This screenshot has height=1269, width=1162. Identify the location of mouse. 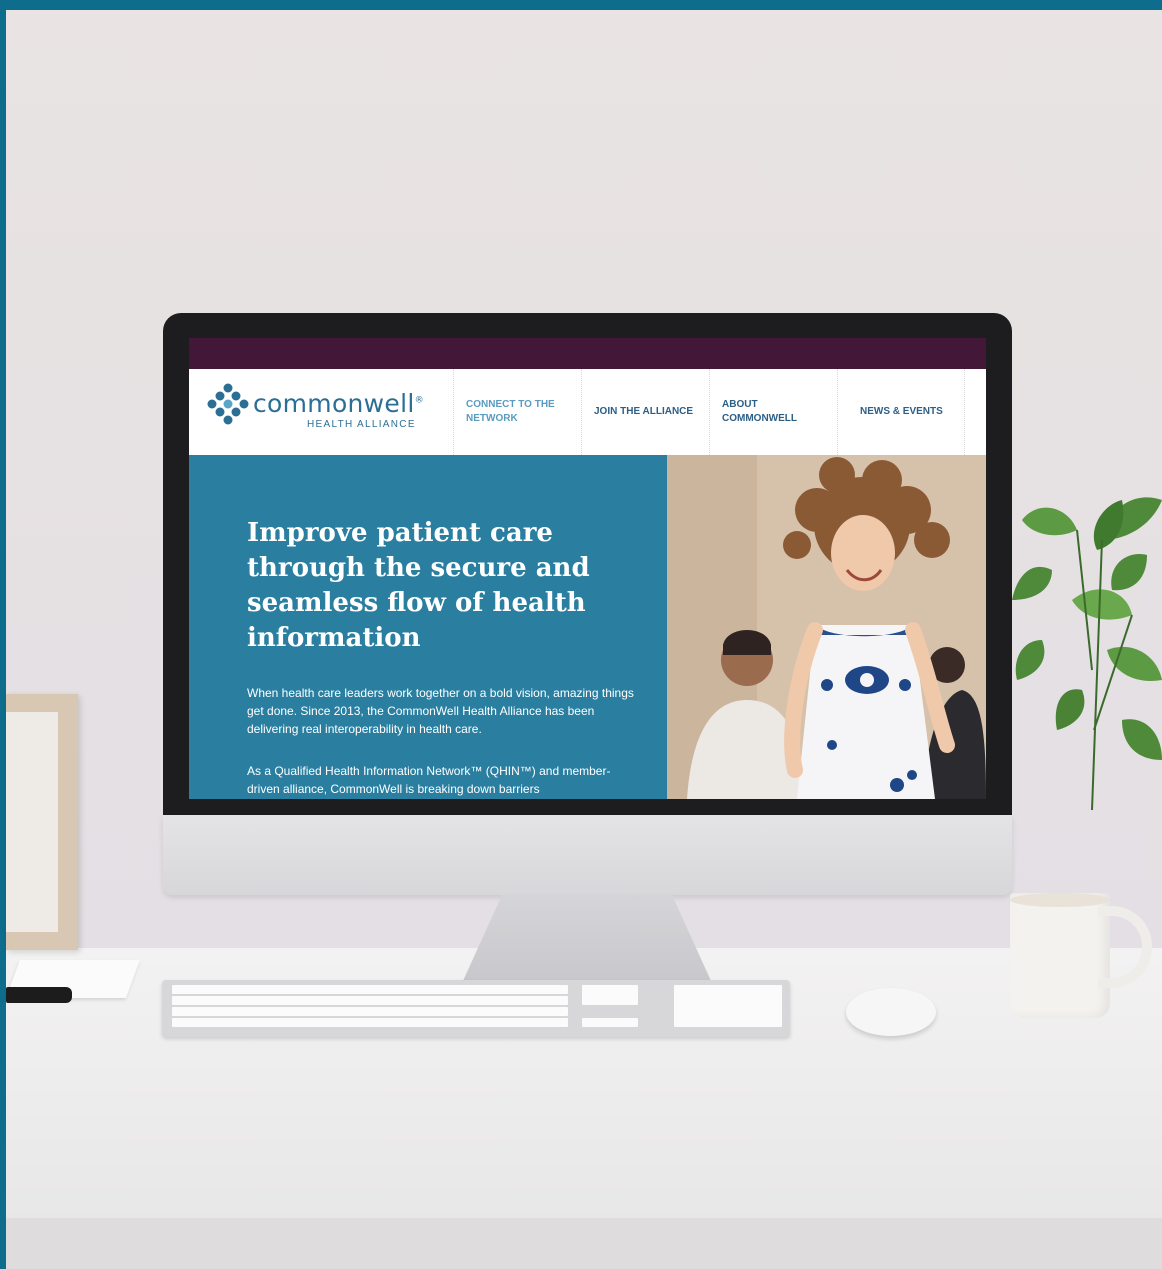
(891, 1012).